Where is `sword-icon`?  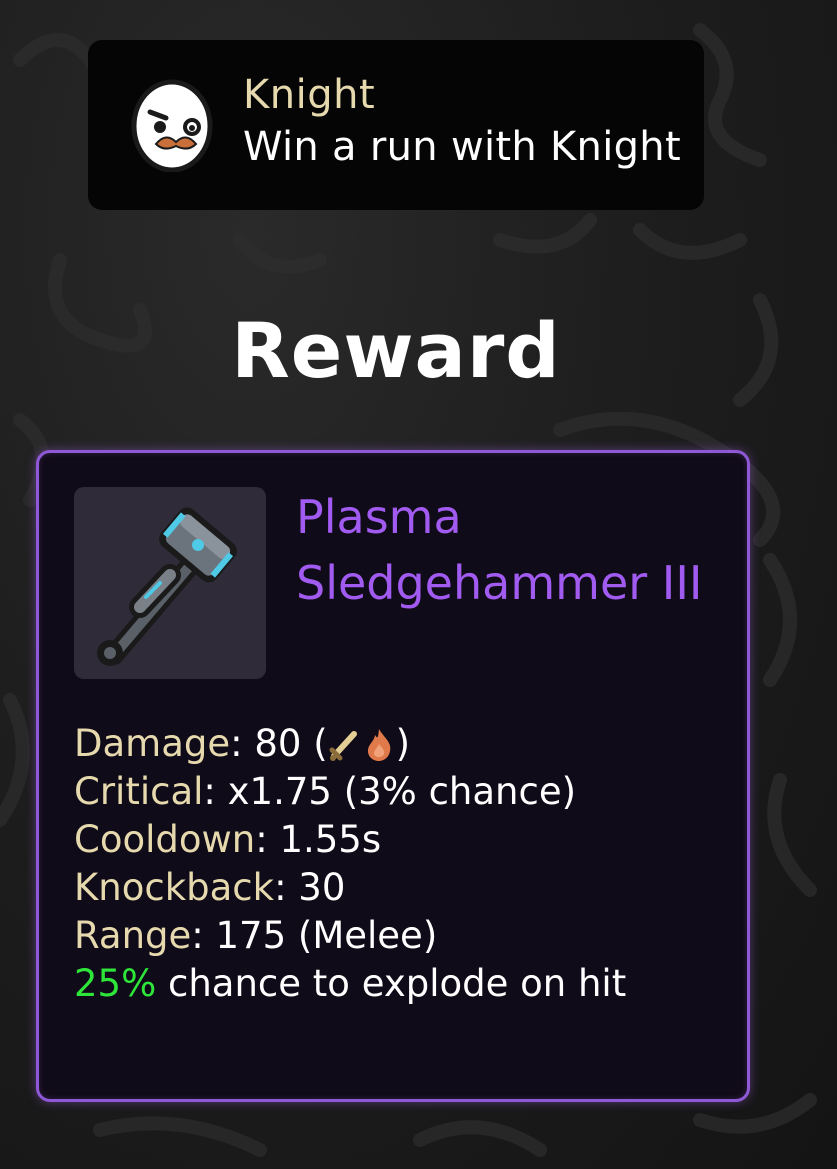 sword-icon is located at coordinates (345, 744).